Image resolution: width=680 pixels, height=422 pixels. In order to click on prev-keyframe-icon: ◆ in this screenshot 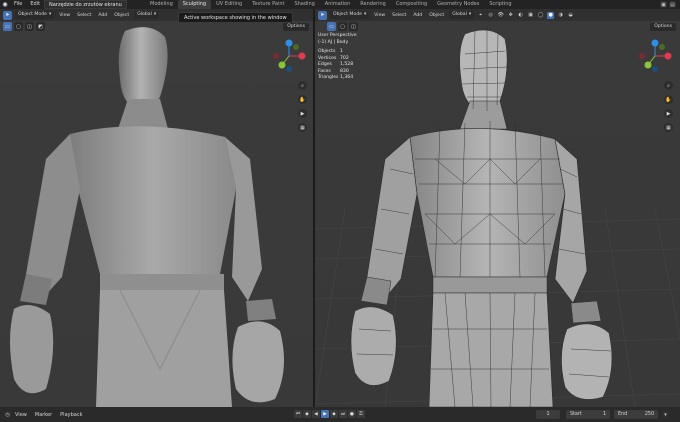, I will do `click(307, 414)`.